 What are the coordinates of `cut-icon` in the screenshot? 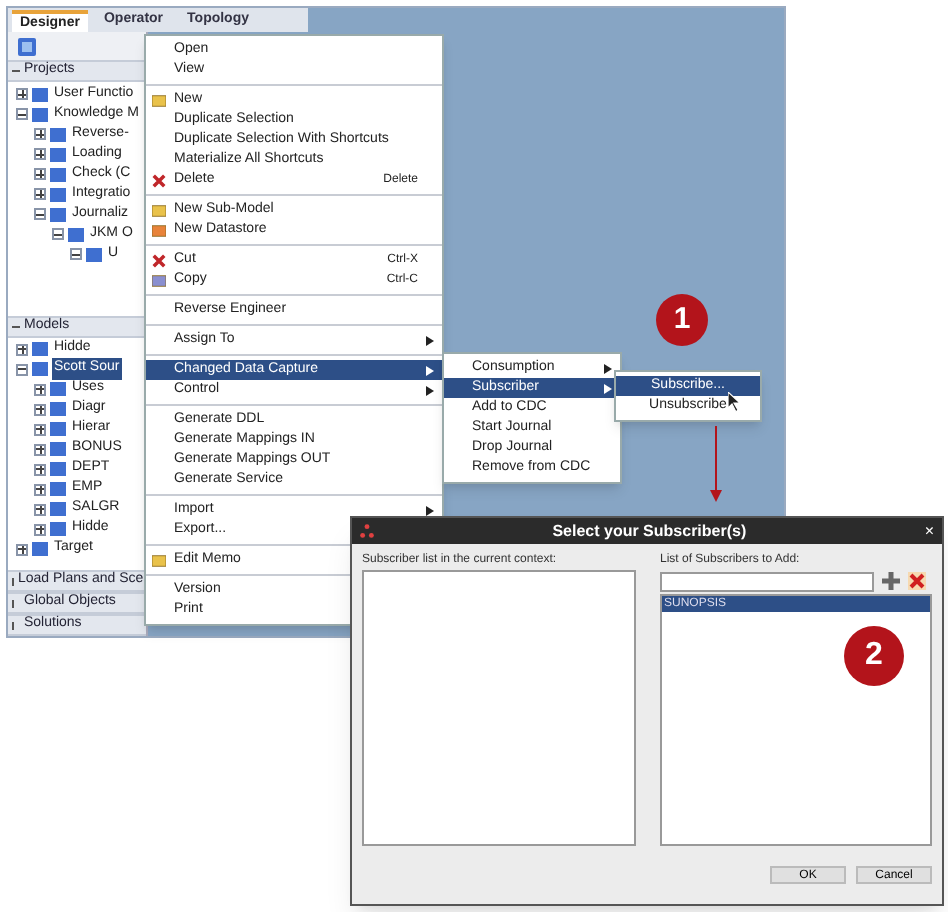 It's located at (159, 260).